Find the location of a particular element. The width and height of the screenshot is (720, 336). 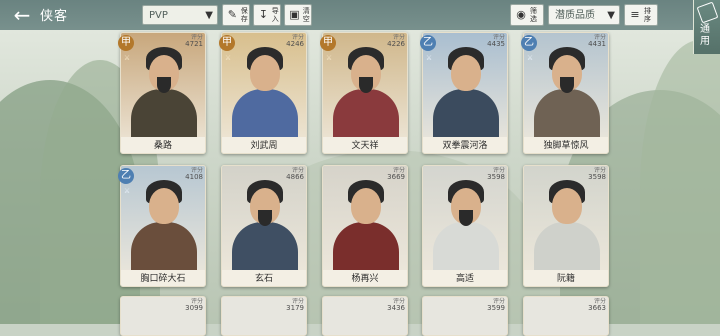

card-frame: 杨再兴 is located at coordinates (365, 226).